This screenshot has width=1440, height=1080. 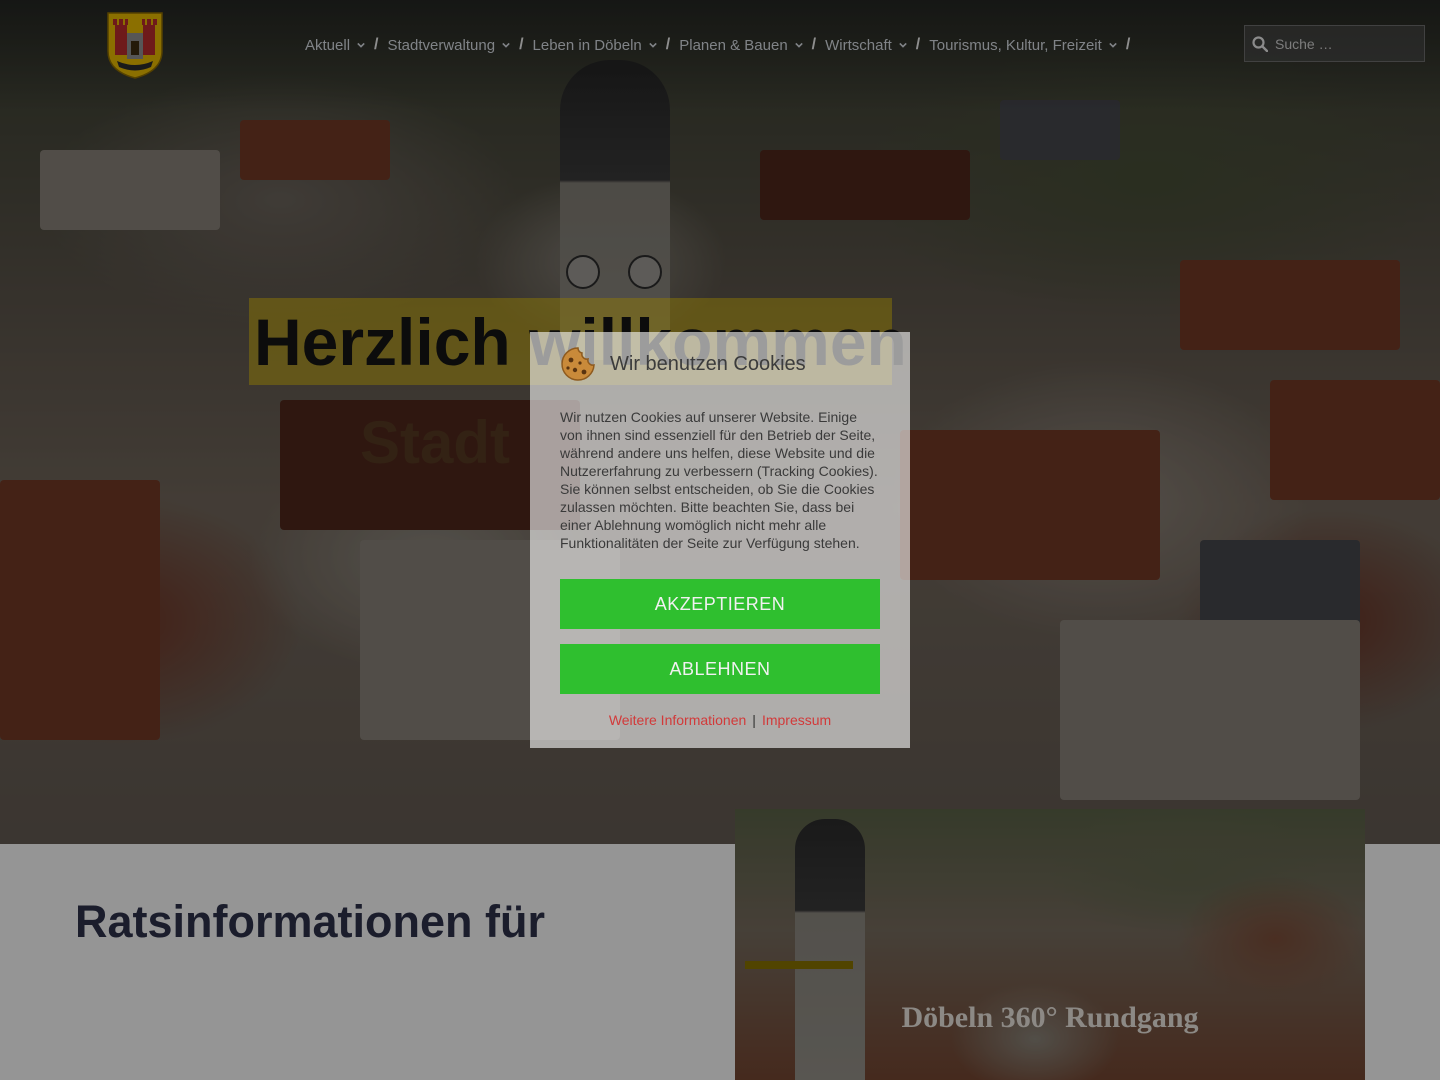 I want to click on cookie-icon, so click(x=578, y=364).